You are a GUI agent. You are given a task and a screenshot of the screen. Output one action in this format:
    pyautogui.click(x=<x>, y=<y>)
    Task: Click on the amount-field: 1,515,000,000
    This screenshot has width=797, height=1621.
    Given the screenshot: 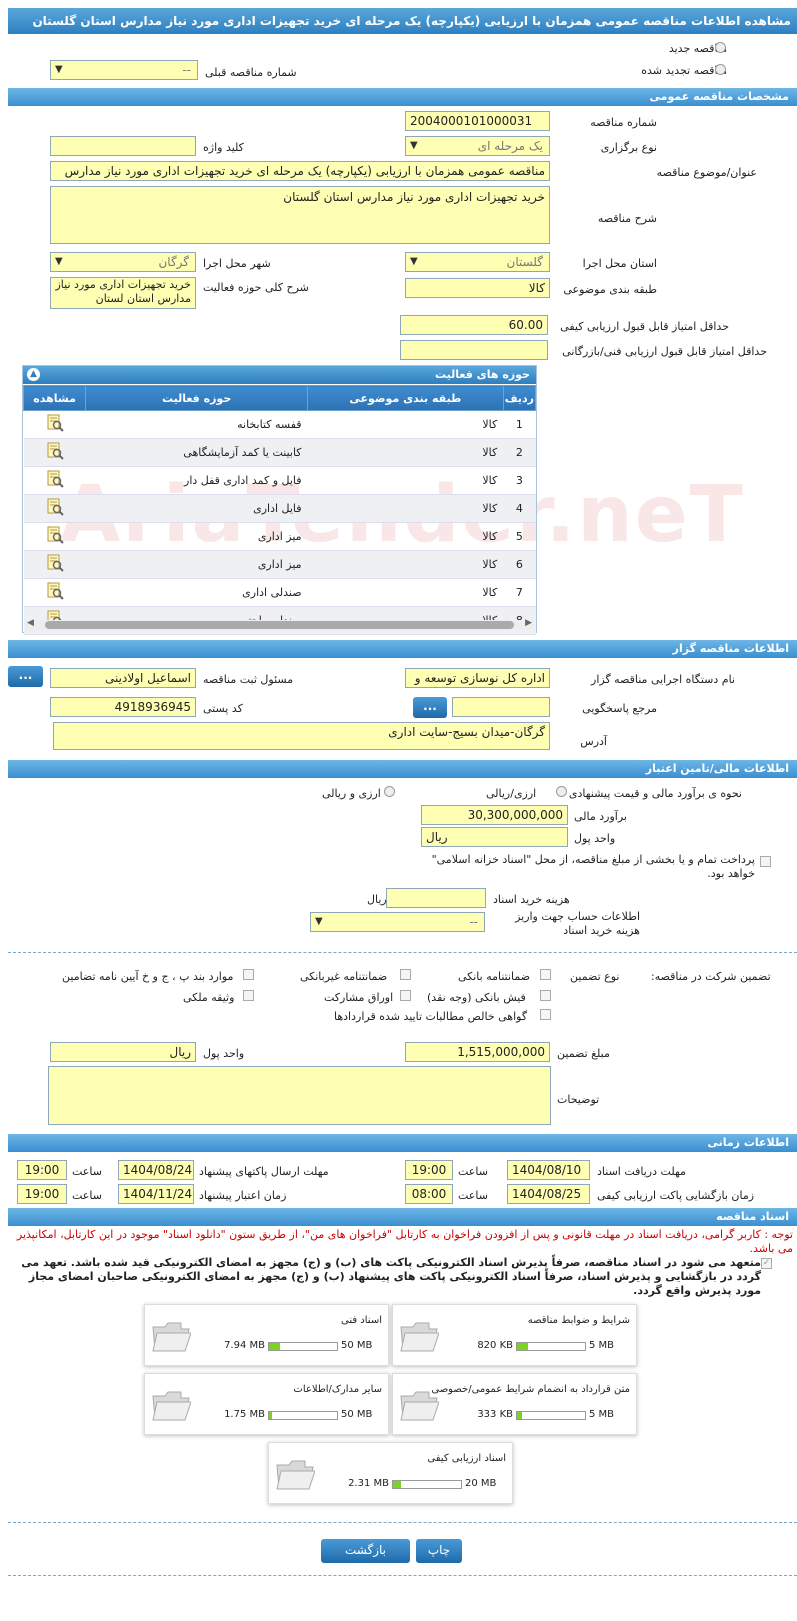 What is the action you would take?
    pyautogui.click(x=477, y=1052)
    